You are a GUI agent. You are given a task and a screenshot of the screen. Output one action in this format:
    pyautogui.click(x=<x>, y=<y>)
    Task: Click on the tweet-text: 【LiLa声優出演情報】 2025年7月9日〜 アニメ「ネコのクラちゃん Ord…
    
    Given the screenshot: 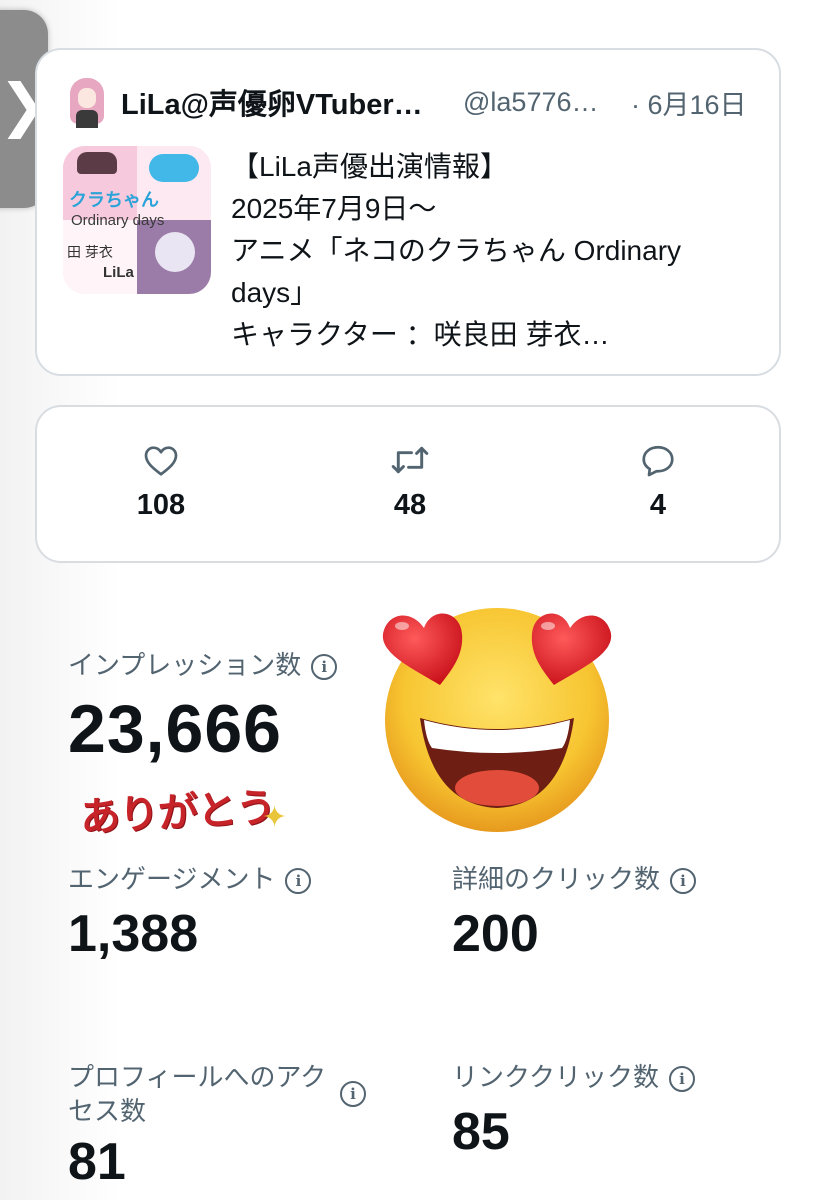 What is the action you would take?
    pyautogui.click(x=491, y=251)
    